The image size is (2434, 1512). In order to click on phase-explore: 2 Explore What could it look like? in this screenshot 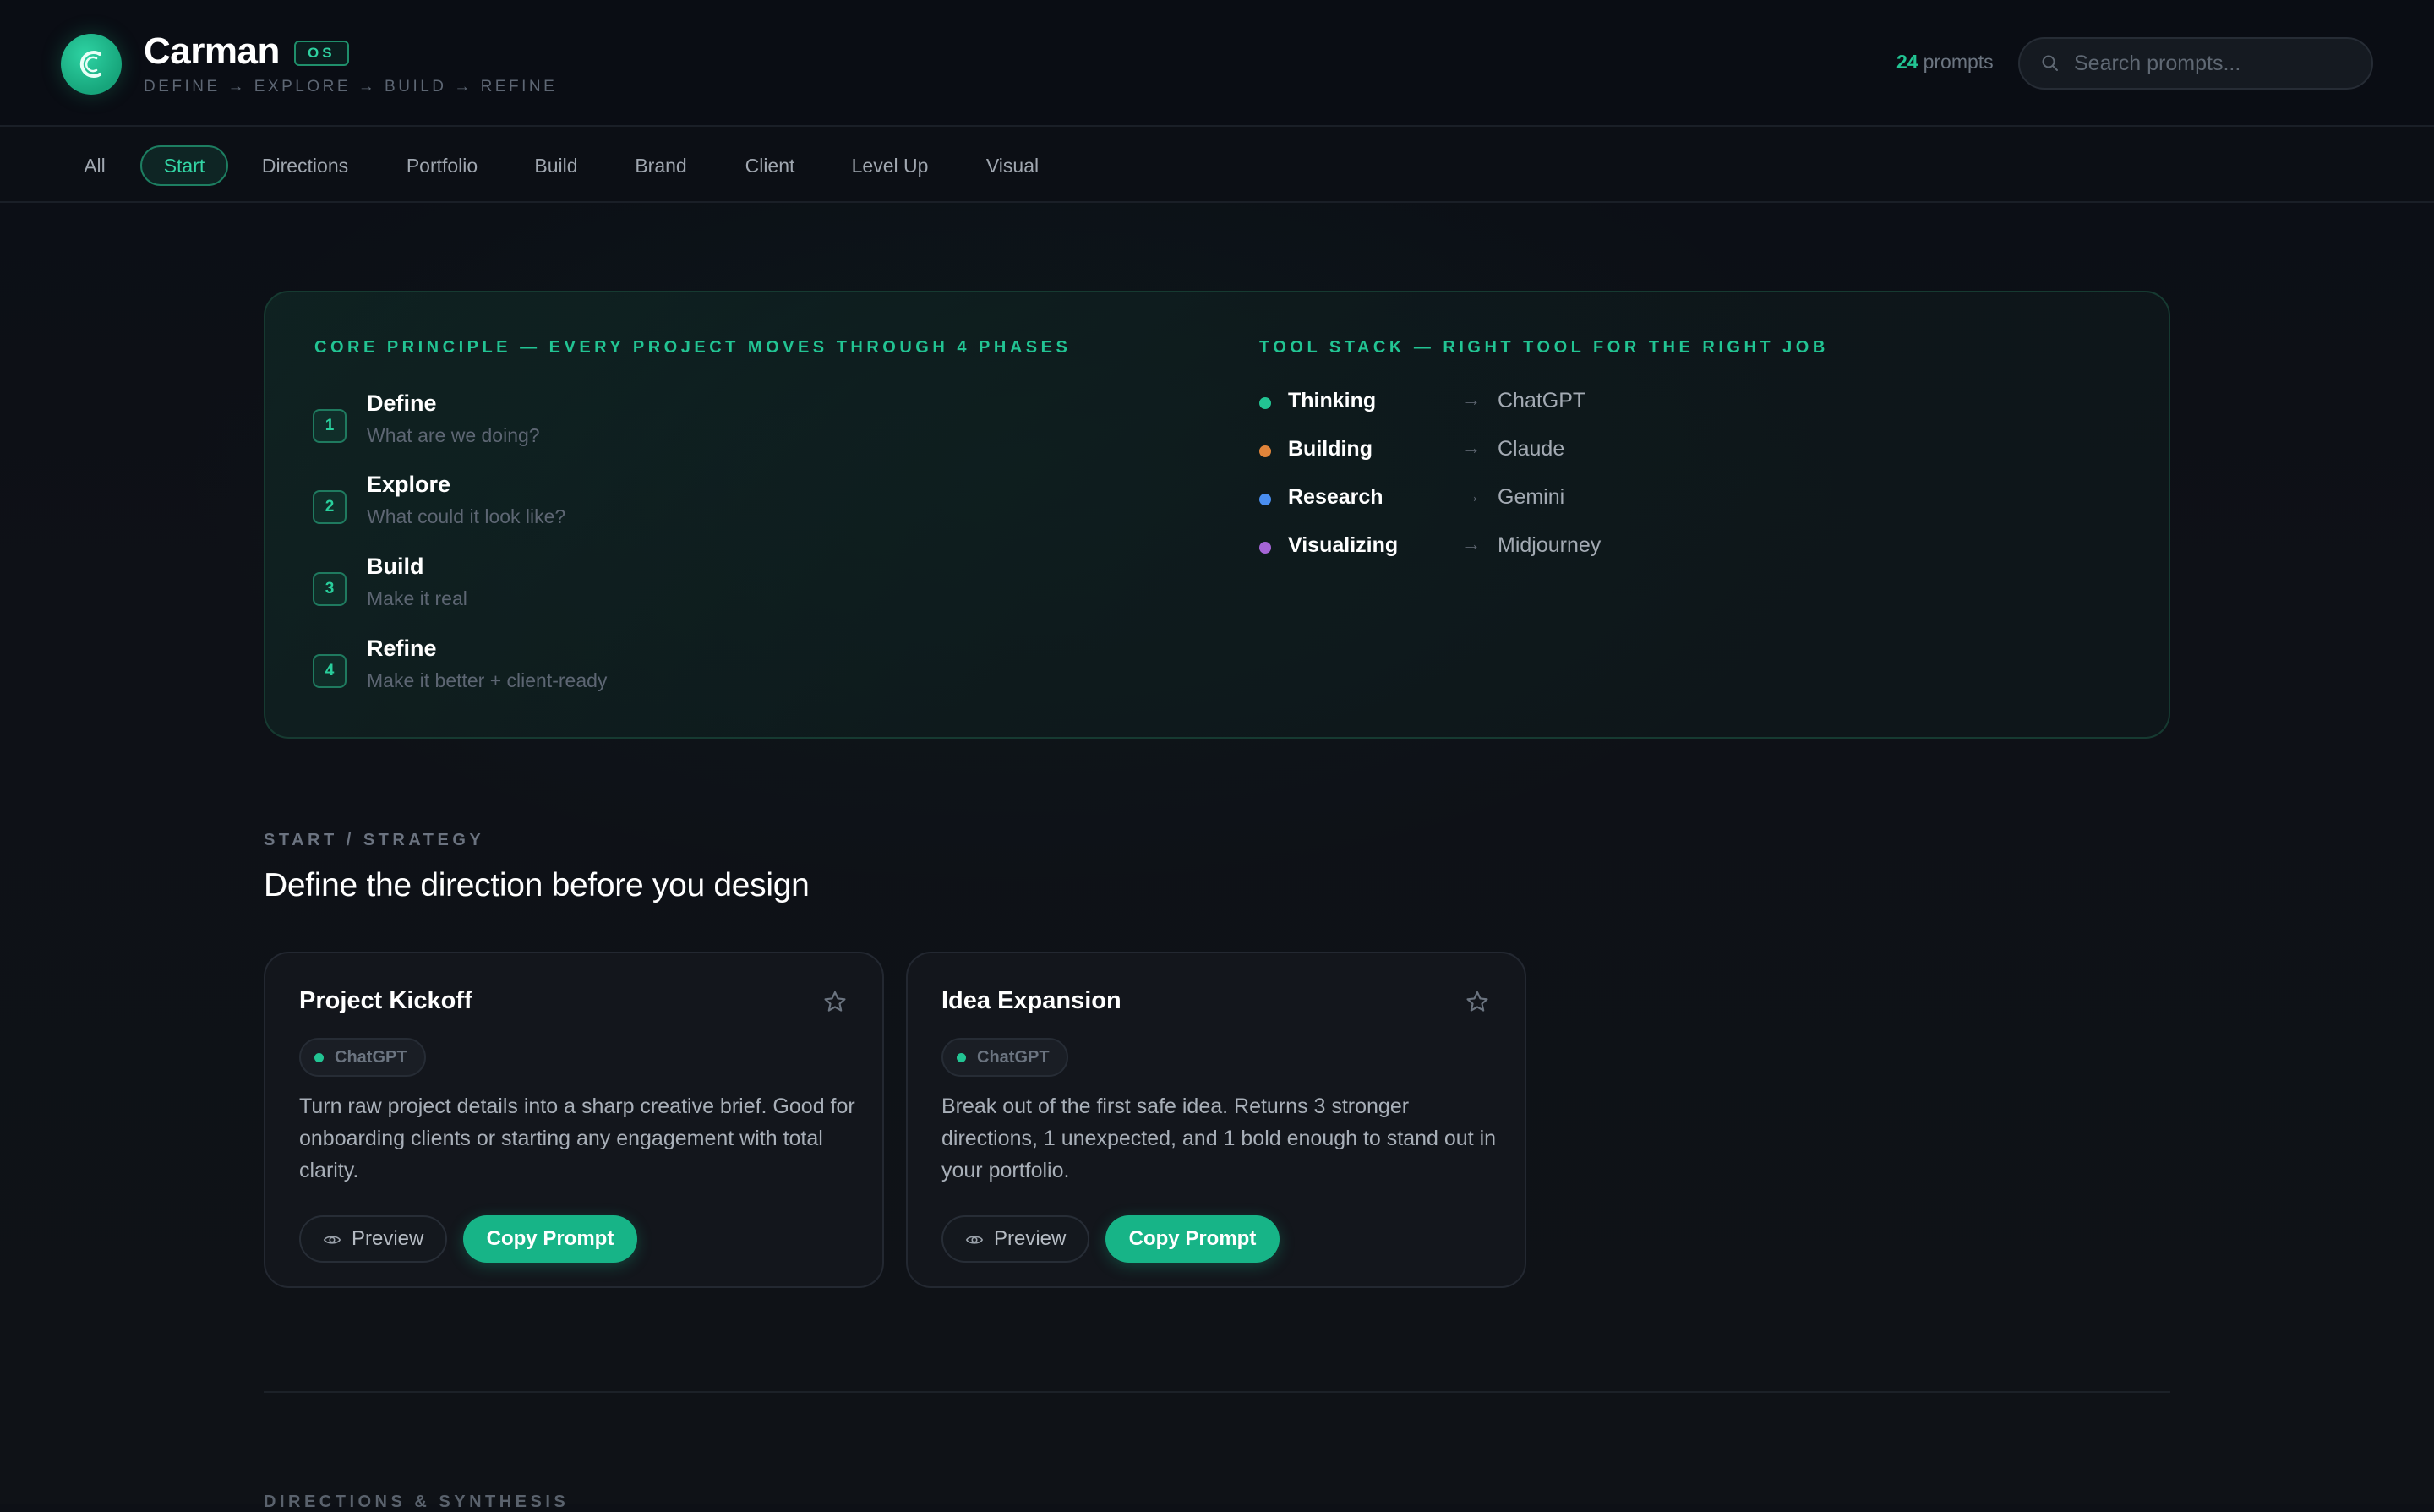, I will do `click(608, 506)`.